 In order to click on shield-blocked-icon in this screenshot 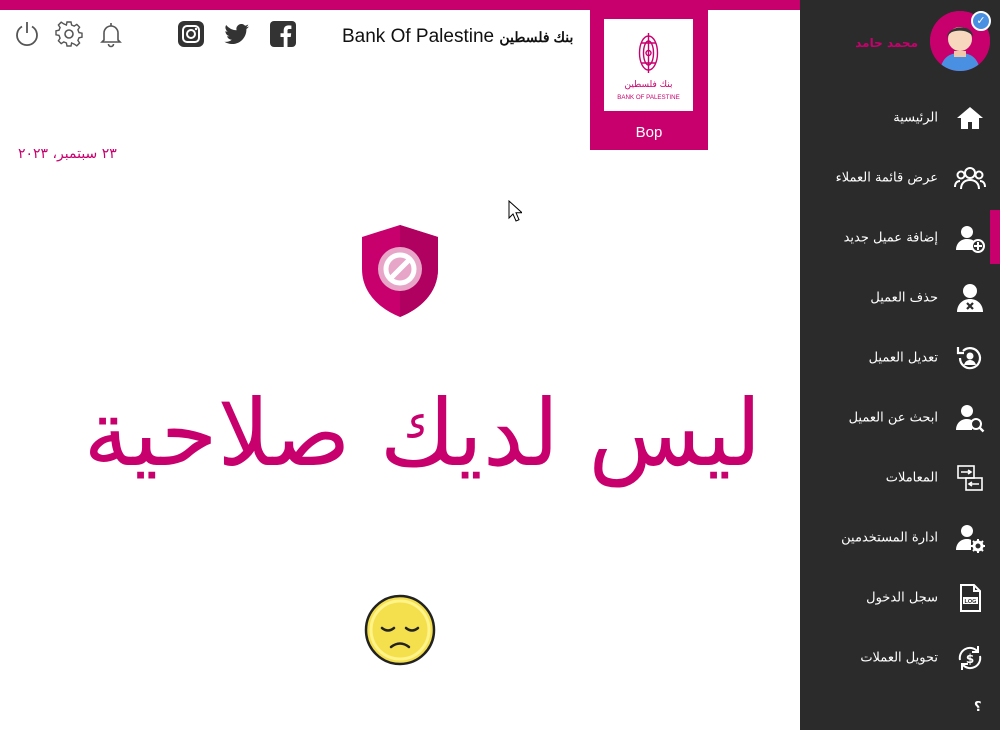, I will do `click(400, 271)`.